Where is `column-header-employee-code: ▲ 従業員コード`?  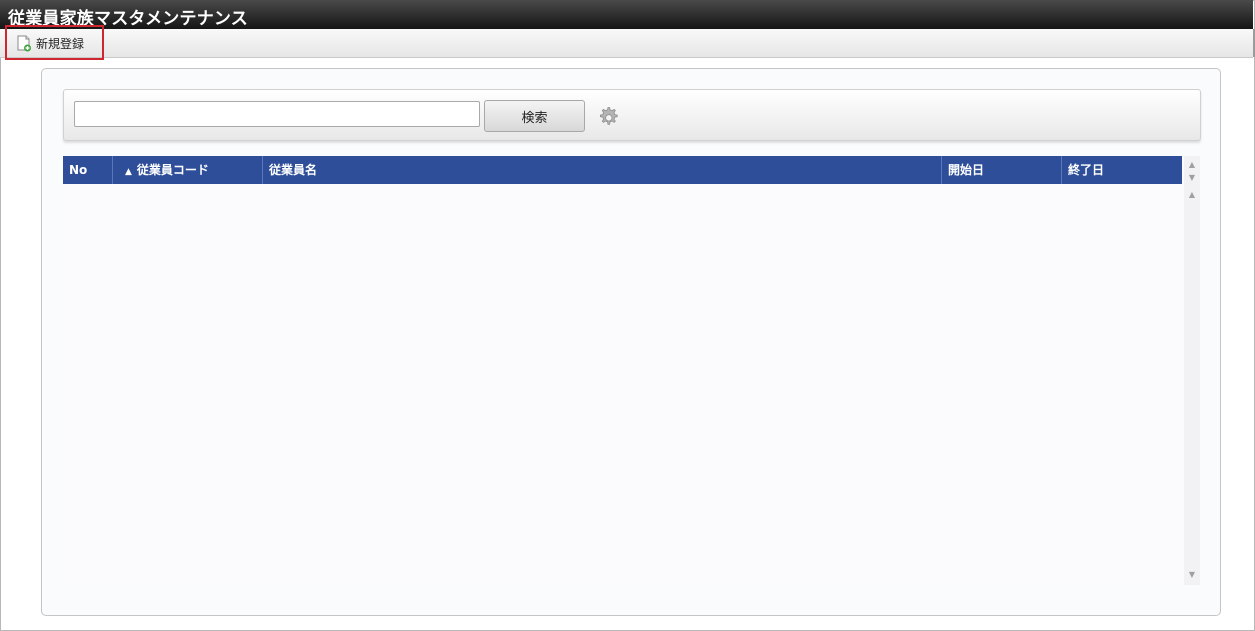 column-header-employee-code: ▲ 従業員コード is located at coordinates (188, 170).